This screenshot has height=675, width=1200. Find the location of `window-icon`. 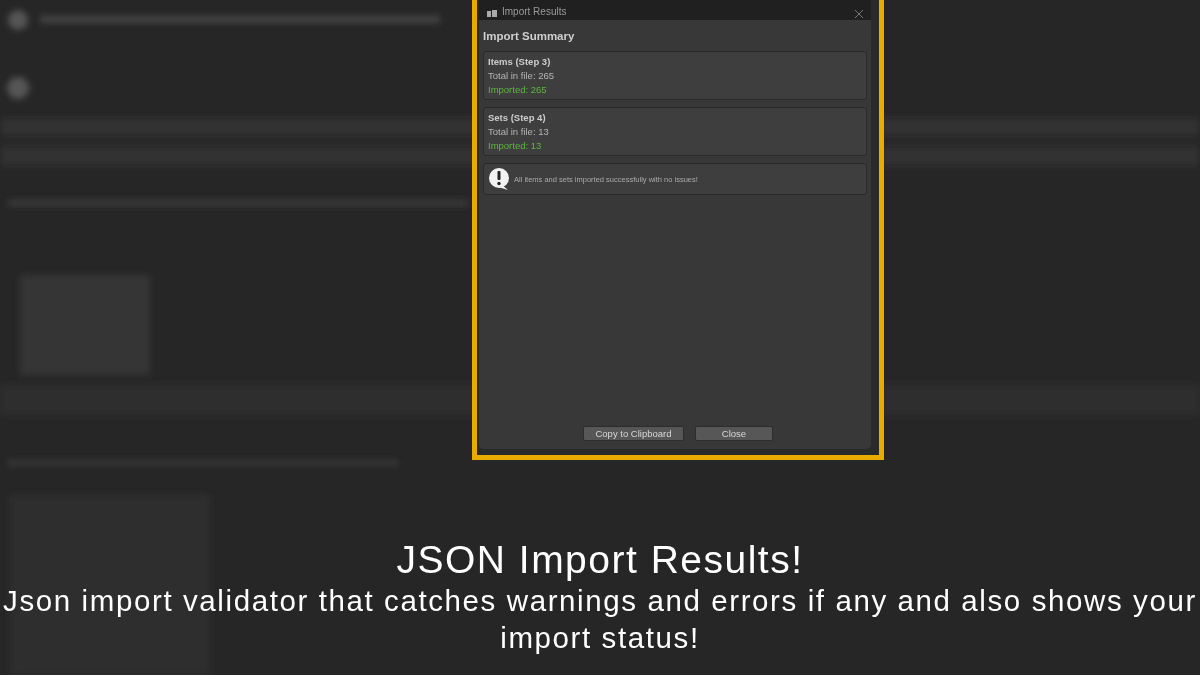

window-icon is located at coordinates (492, 14).